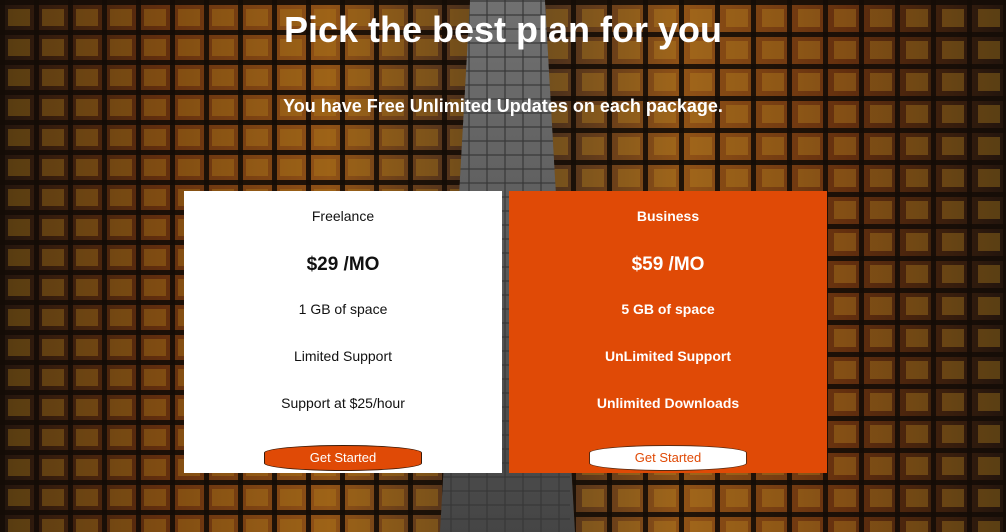 Image resolution: width=1006 pixels, height=532 pixels. I want to click on plan-feature: Support at $25/hour, so click(343, 403).